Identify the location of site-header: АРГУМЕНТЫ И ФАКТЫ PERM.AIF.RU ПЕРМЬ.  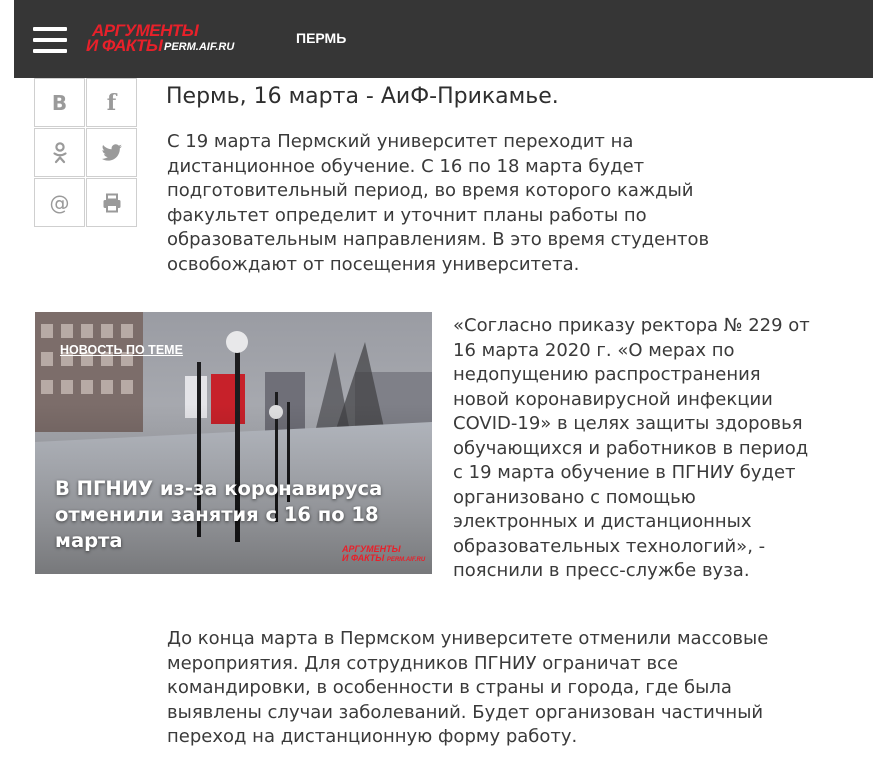
(443, 39).